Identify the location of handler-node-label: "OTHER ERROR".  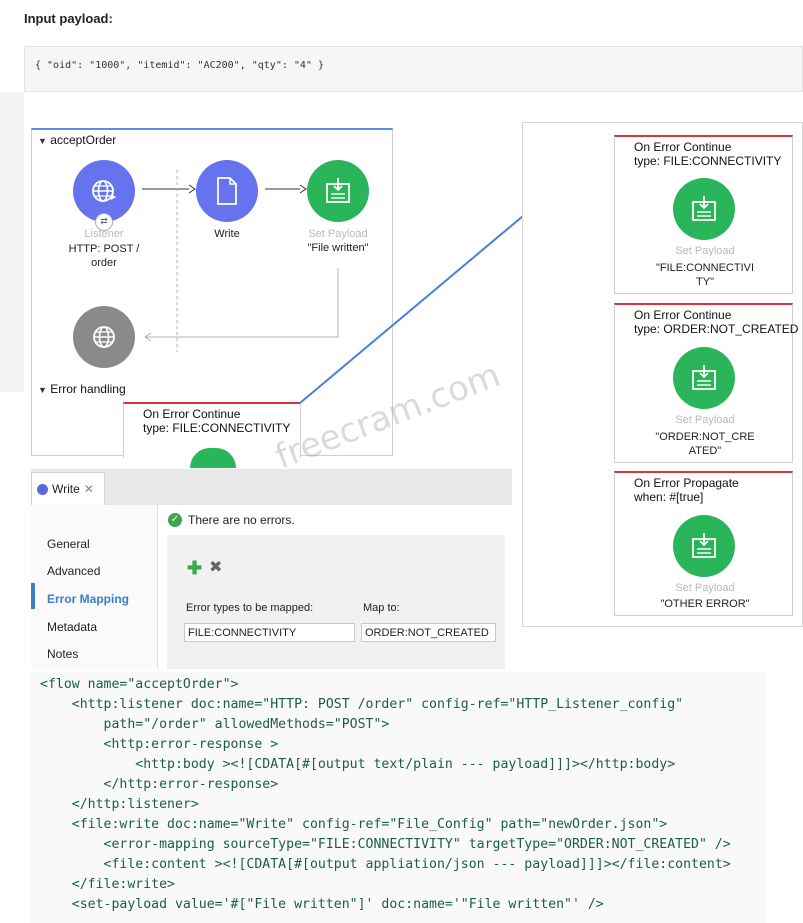
(705, 604).